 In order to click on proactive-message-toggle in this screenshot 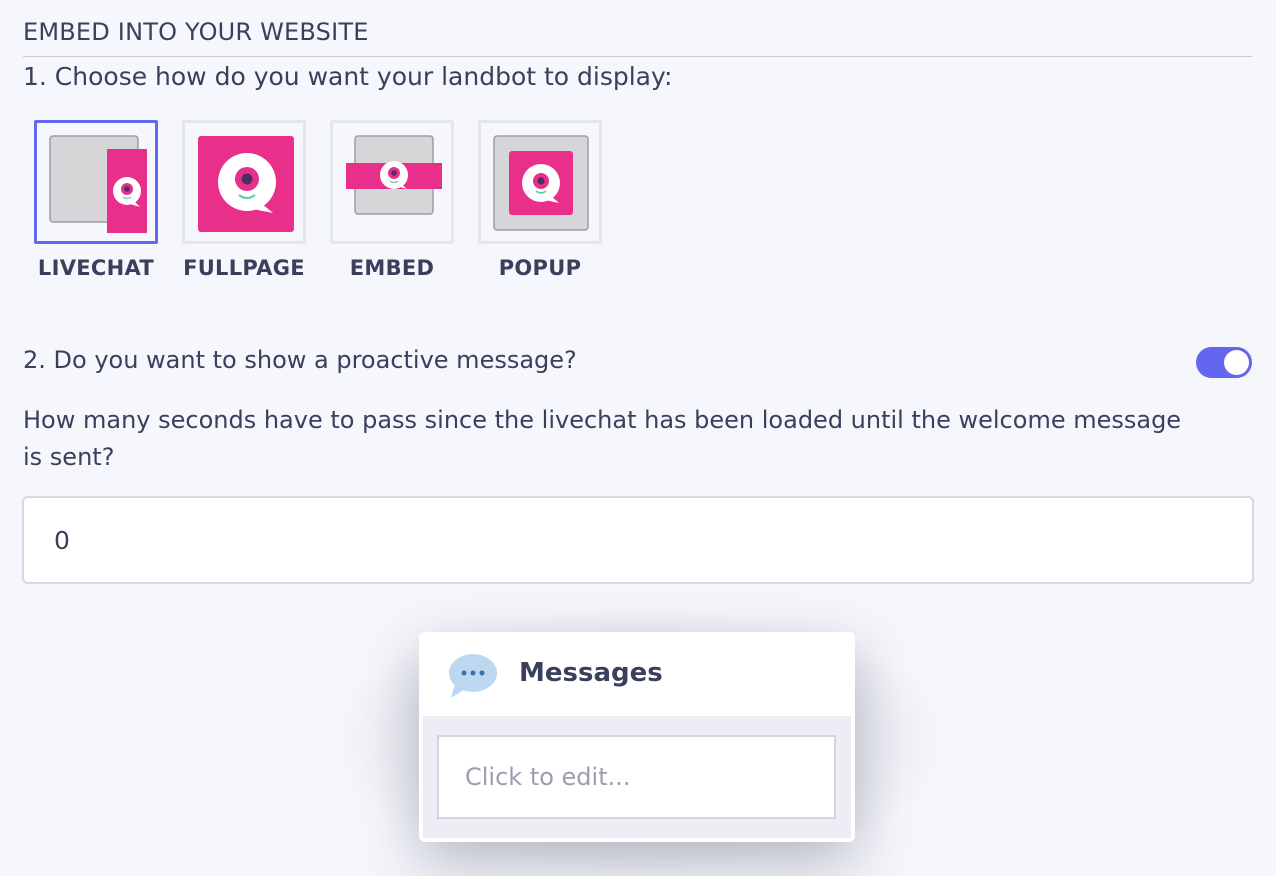, I will do `click(1224, 362)`.